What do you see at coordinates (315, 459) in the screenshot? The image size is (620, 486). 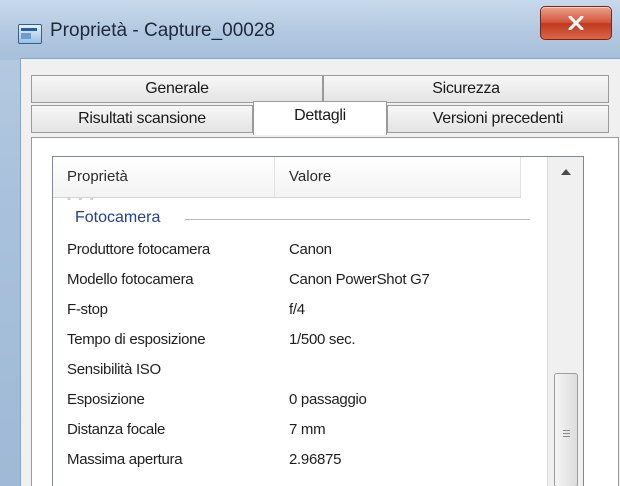 I see `property-value: 2.96875` at bounding box center [315, 459].